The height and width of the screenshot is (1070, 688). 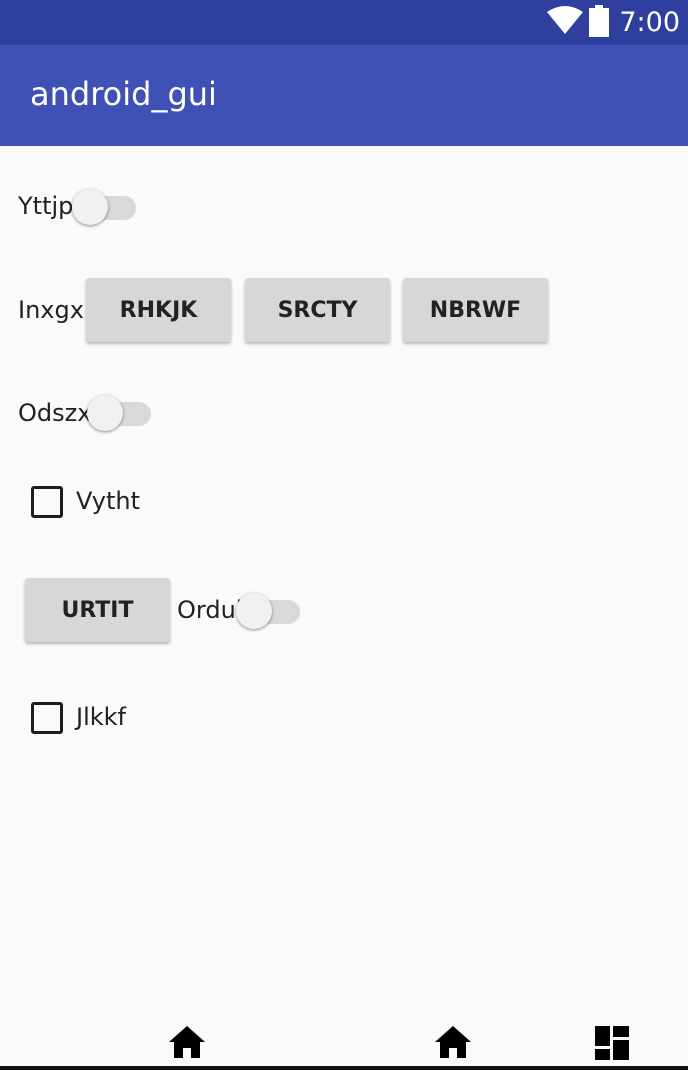 I want to click on dashboard-icon, so click(x=612, y=1045).